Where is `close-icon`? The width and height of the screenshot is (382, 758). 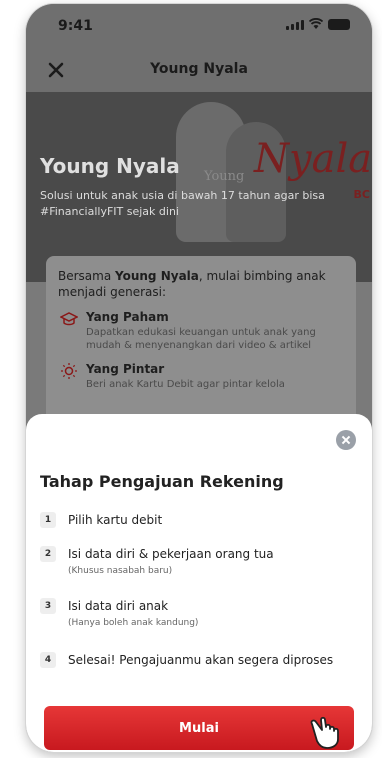 close-icon is located at coordinates (346, 440).